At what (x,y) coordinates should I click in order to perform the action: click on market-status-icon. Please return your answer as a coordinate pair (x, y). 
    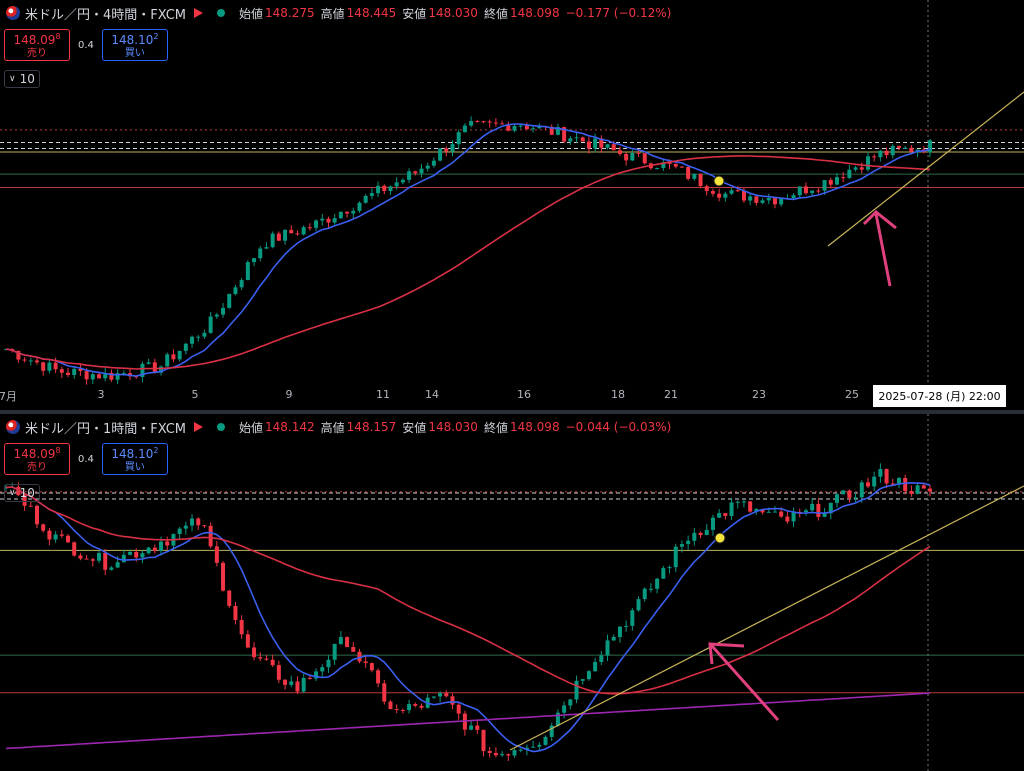
    Looking at the image, I should click on (221, 427).